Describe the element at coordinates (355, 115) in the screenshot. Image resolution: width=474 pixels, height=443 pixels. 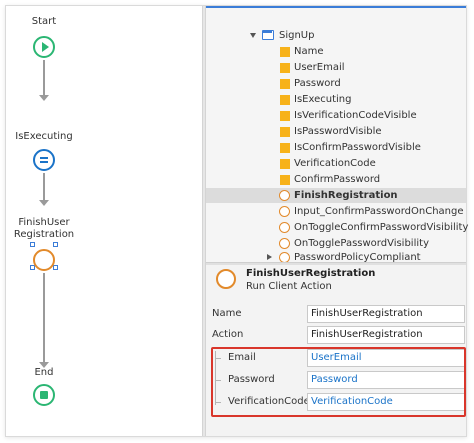
I see `tree-item-label: IsVerificationCodeVisible` at that location.